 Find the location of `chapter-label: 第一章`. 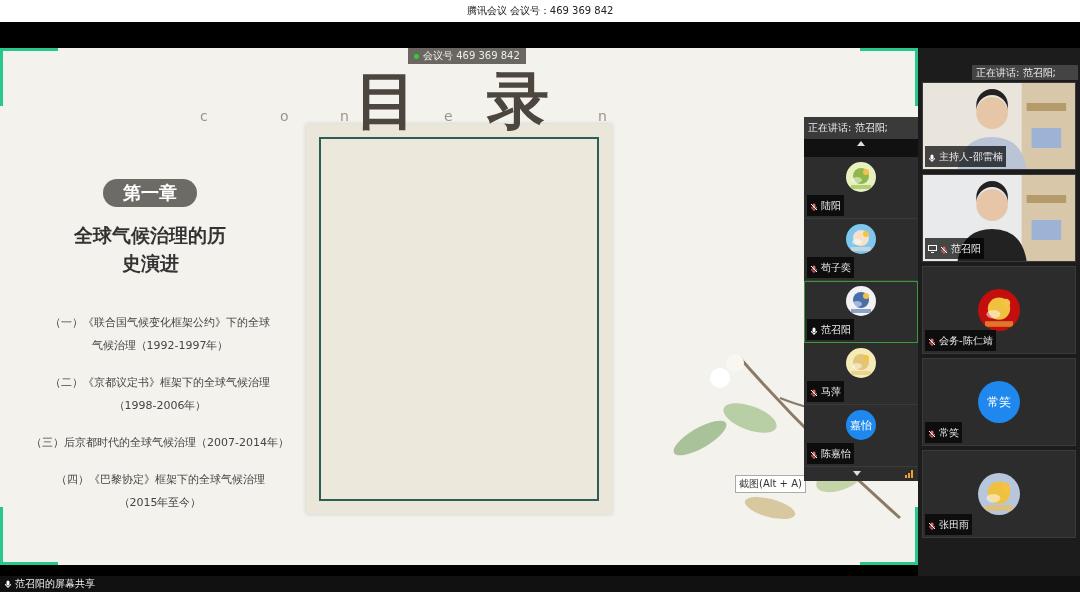

chapter-label: 第一章 is located at coordinates (150, 193).